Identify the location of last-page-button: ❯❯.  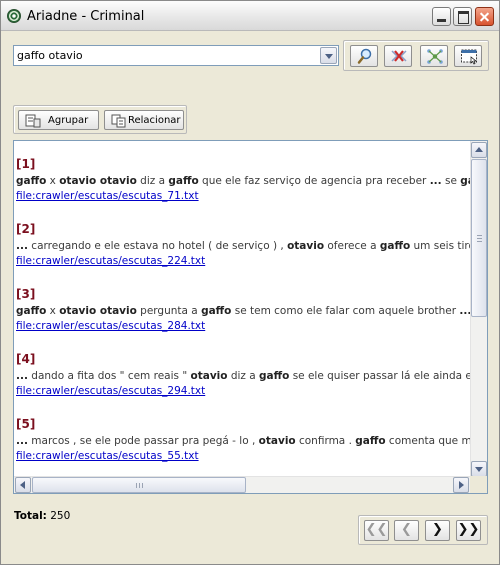
(468, 530).